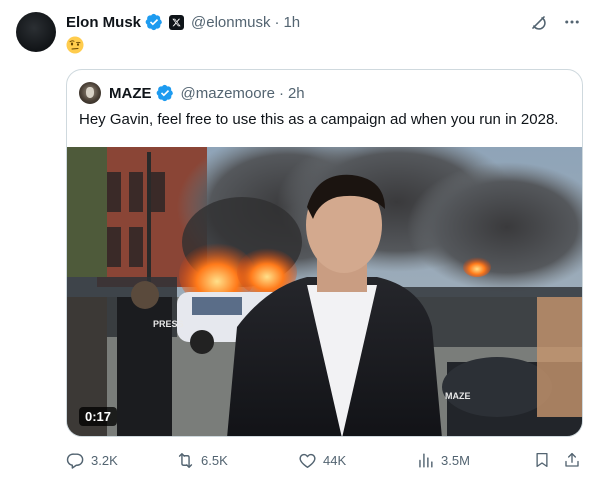 This screenshot has height=480, width=598. What do you see at coordinates (98, 416) in the screenshot?
I see `video-duration: 0:17` at bounding box center [98, 416].